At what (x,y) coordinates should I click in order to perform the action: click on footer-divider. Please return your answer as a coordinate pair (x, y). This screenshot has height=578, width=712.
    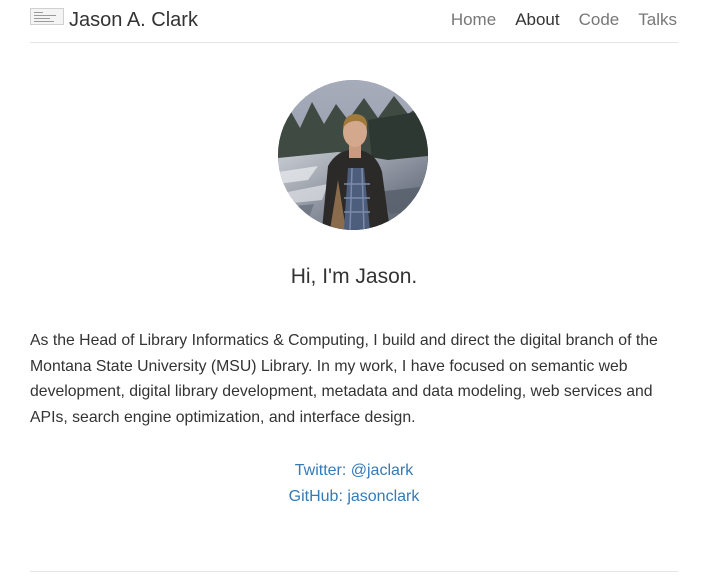
    Looking at the image, I should click on (354, 571).